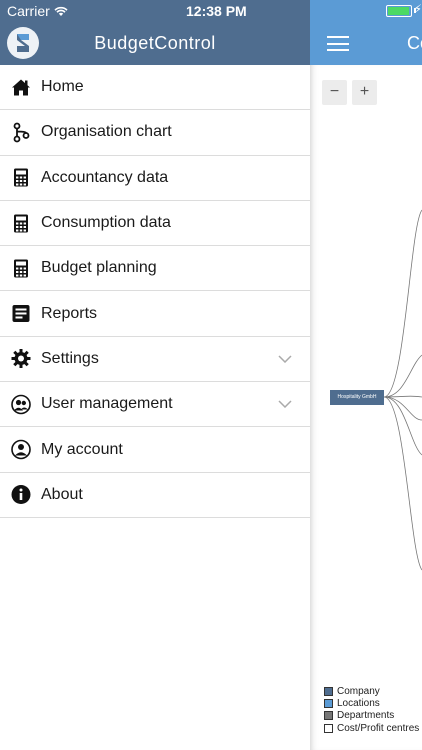 This screenshot has width=422, height=750. I want to click on menu-item-accountancy-data: Accountancy data, so click(155, 178).